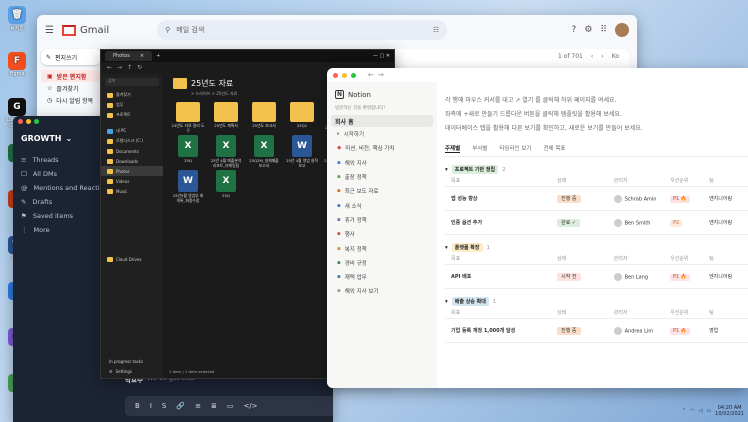  Describe the element at coordinates (501, 222) in the screenshot. I see `goal-cell: 인증 옵션 추가` at that location.